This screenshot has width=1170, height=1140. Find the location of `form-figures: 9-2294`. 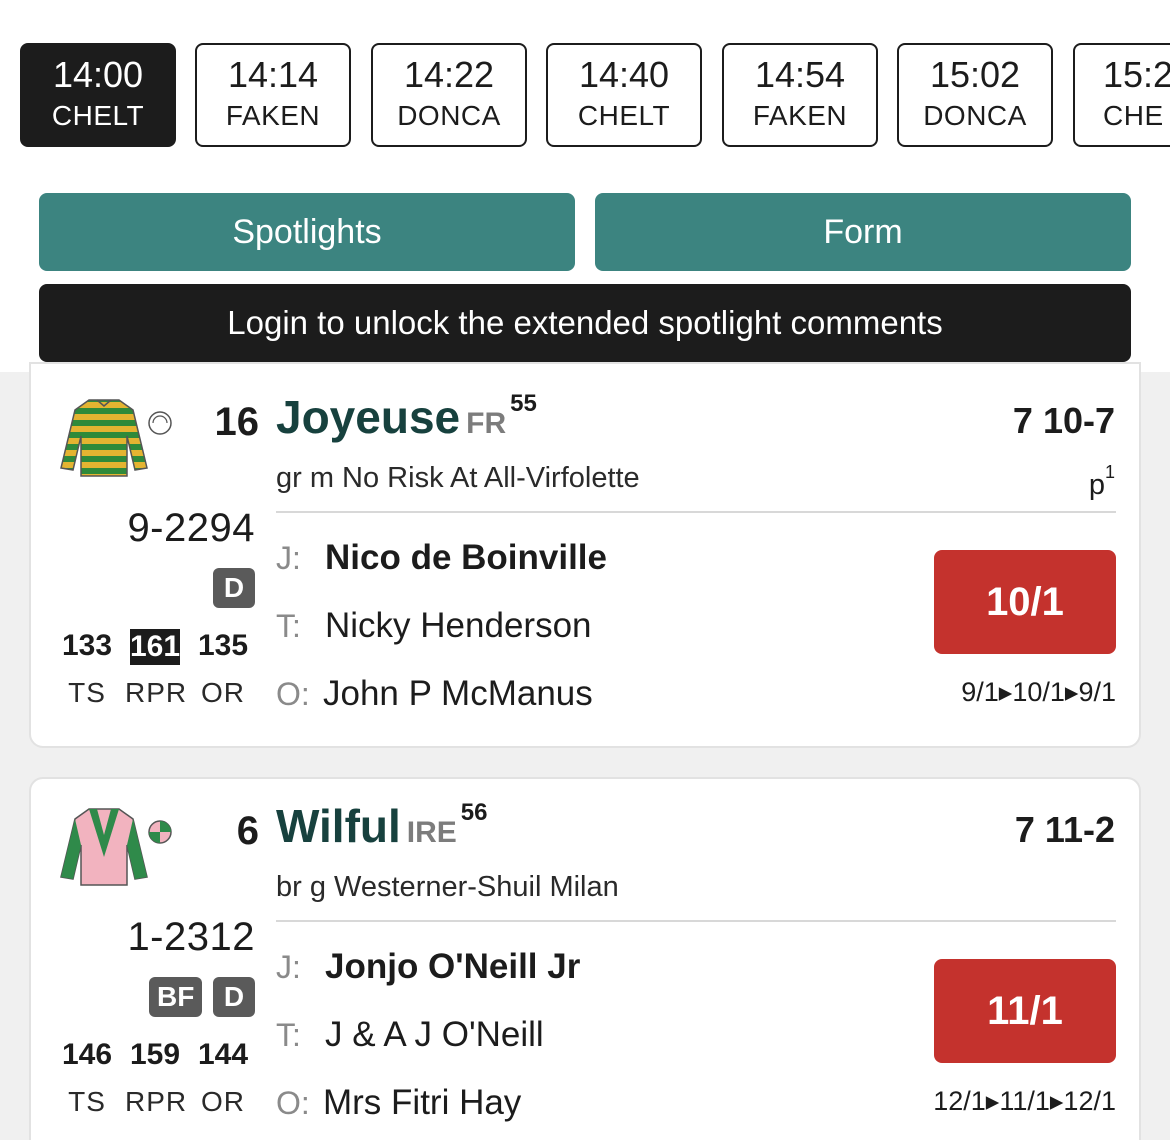

form-figures: 9-2294 is located at coordinates (191, 528).